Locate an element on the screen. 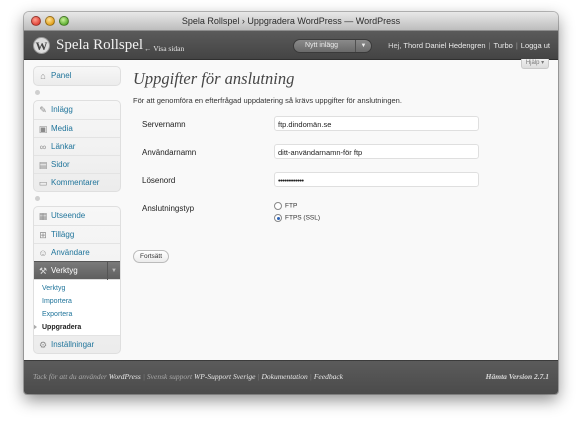 This screenshot has width=585, height=422. pin-icon: ✎ is located at coordinates (43, 110).